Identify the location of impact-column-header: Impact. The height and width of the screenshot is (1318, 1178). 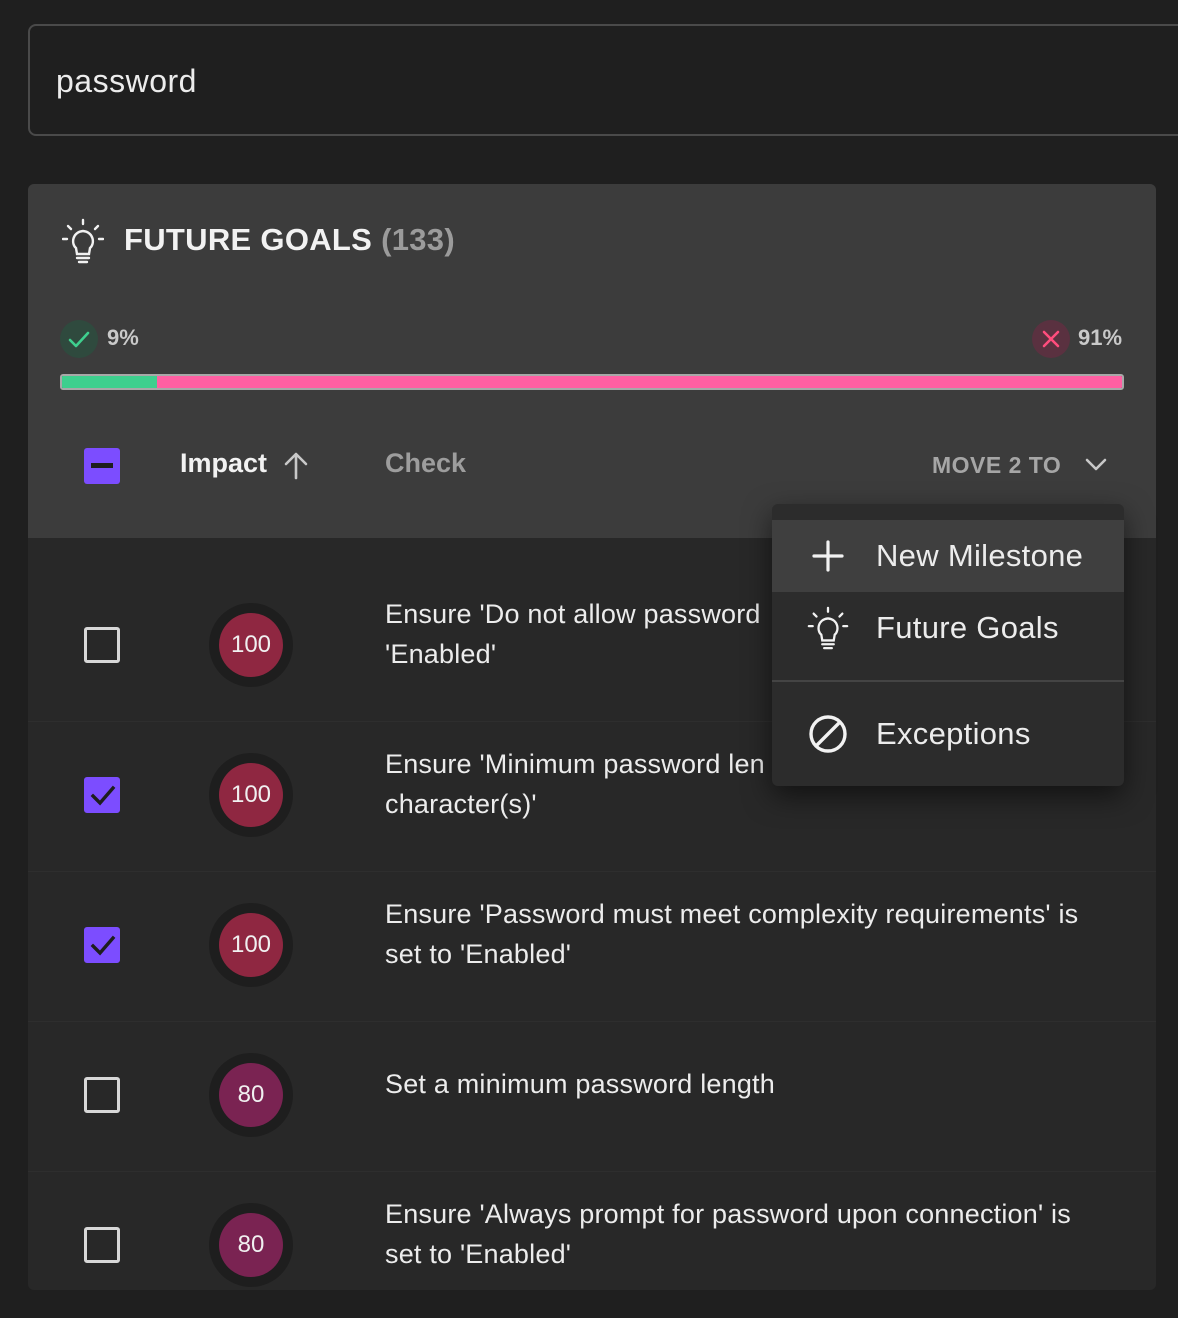
(223, 463).